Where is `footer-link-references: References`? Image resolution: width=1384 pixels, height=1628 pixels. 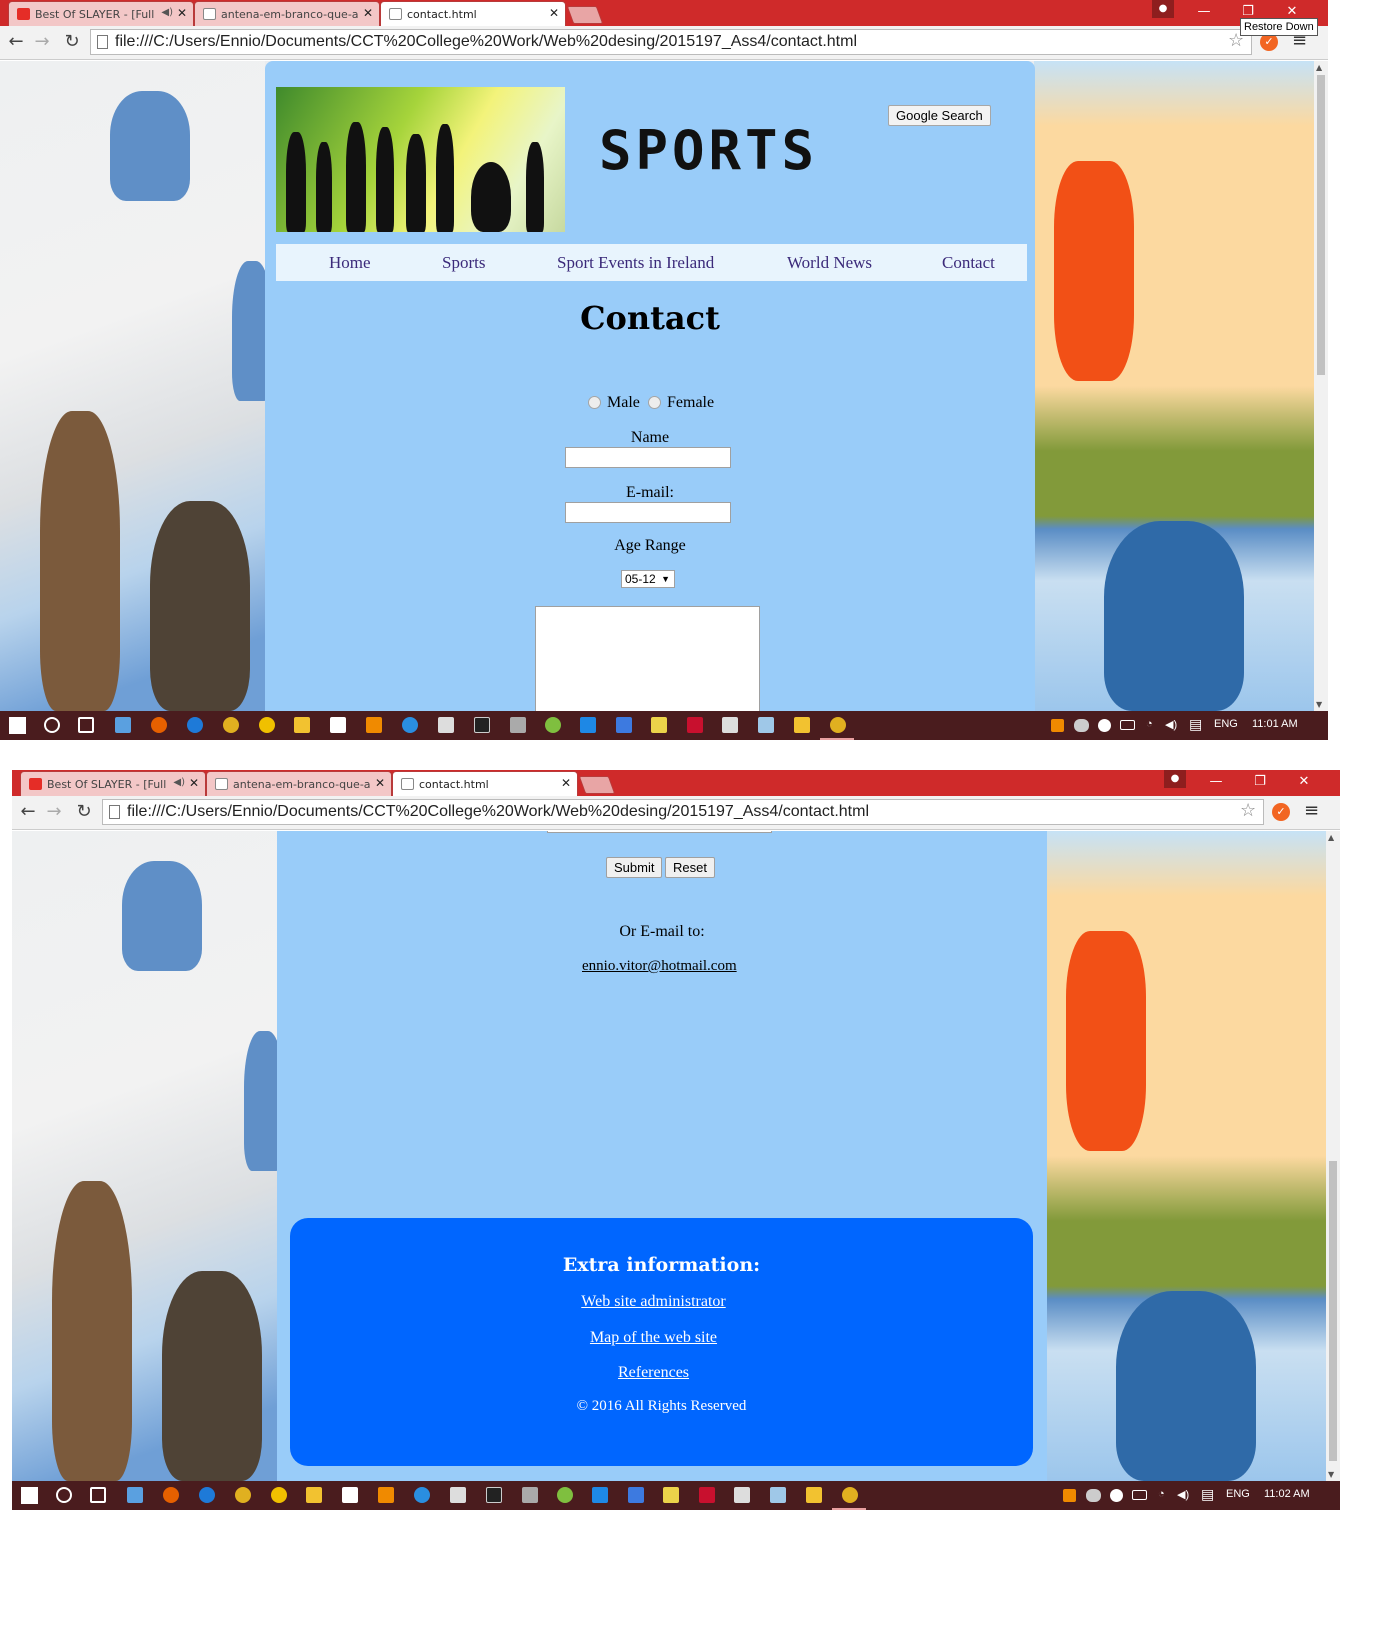
footer-link-references: References is located at coordinates (653, 1373).